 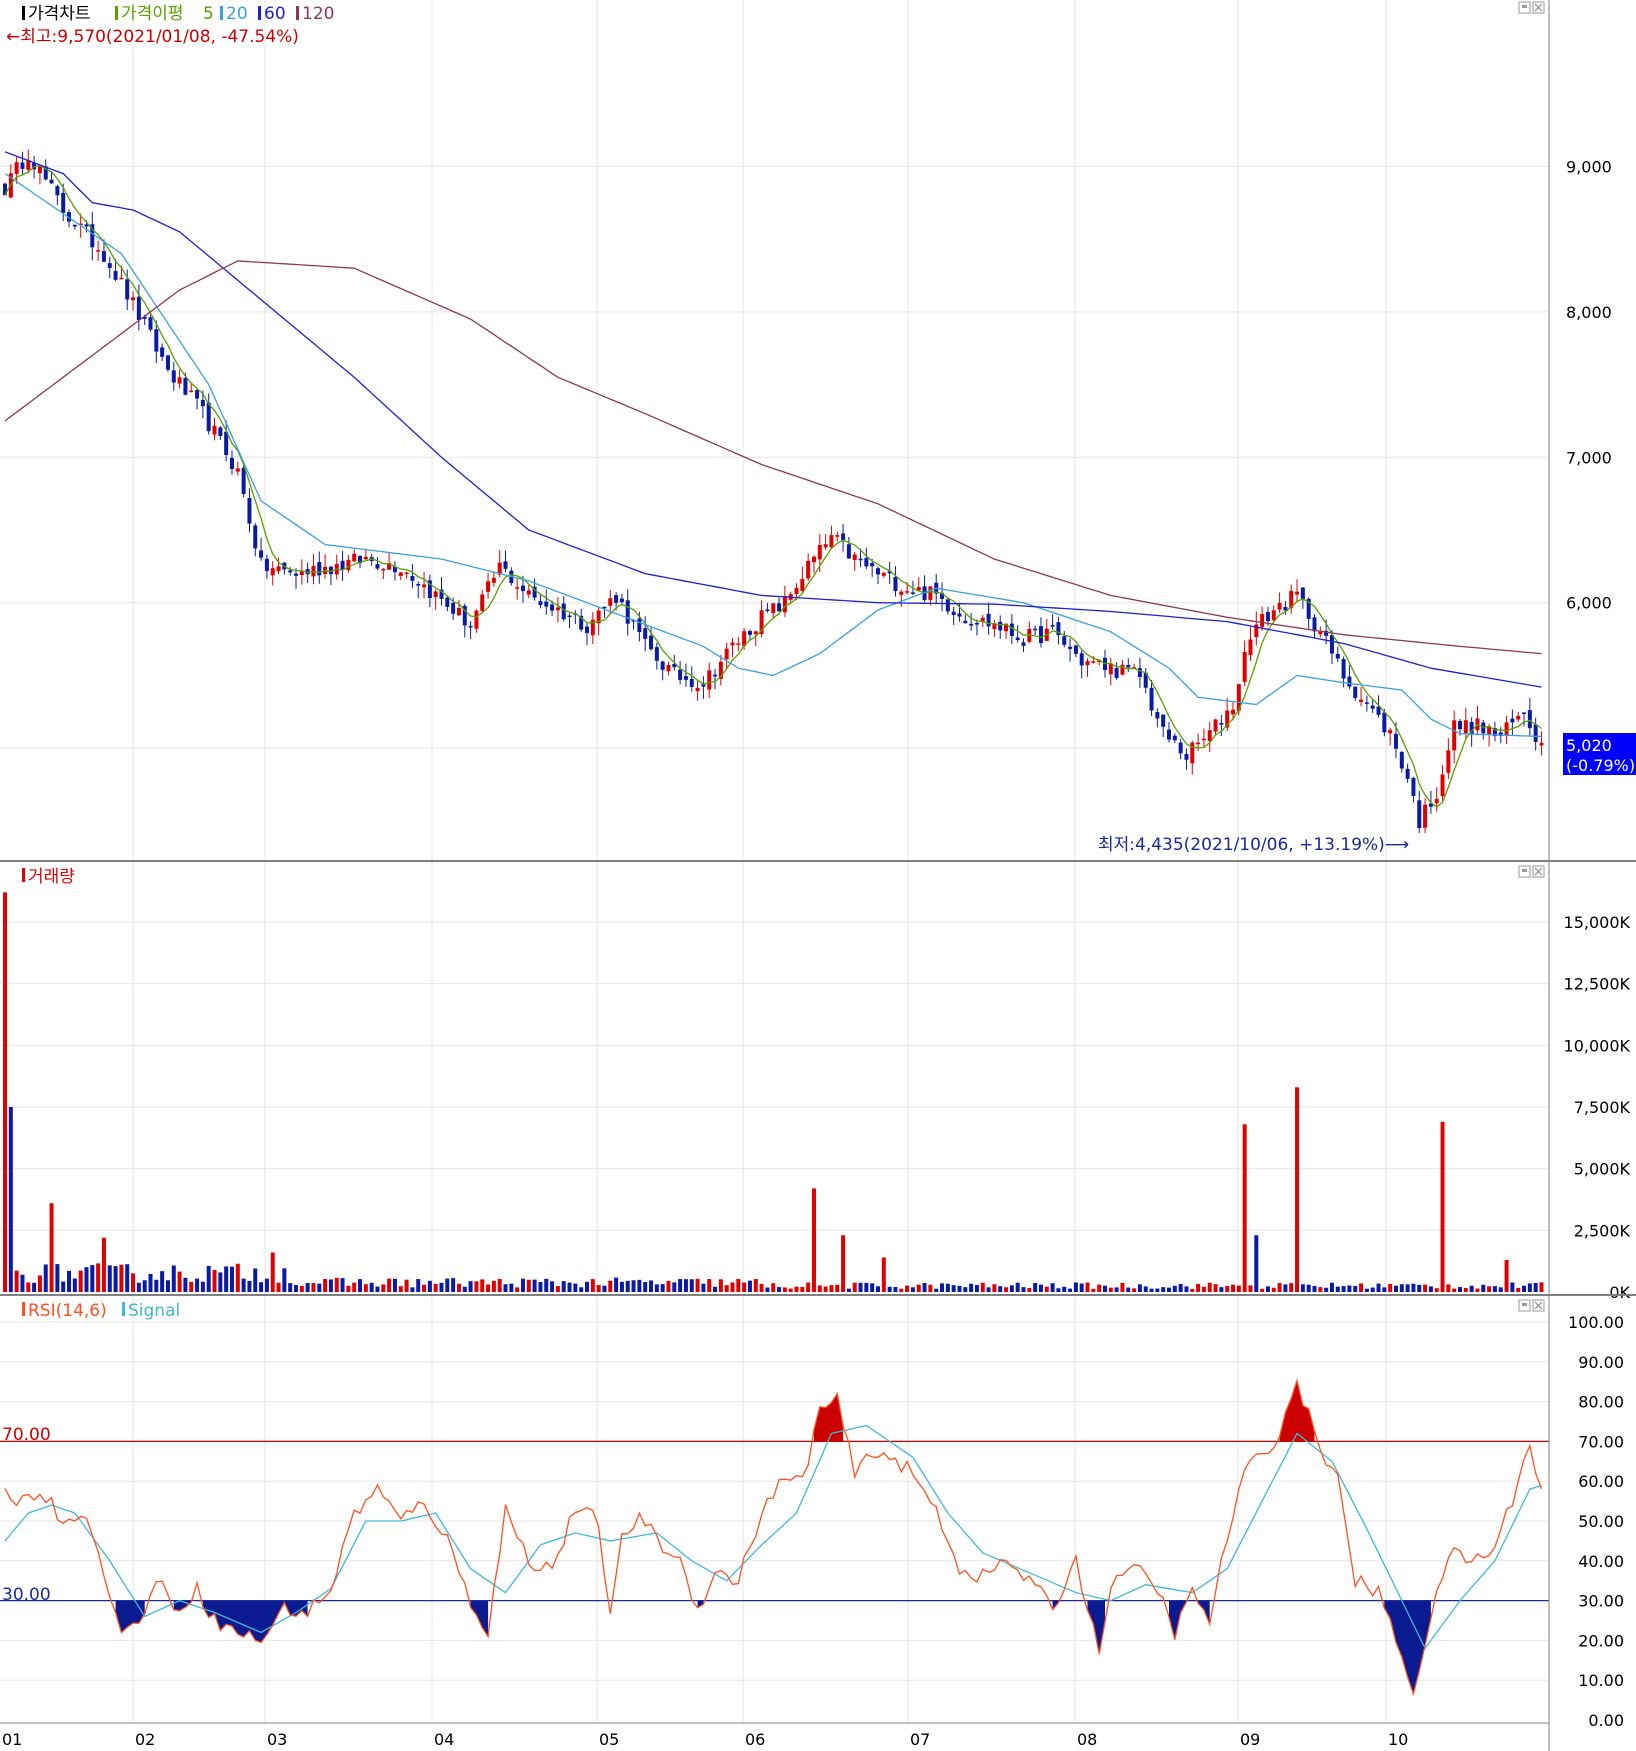 What do you see at coordinates (920, 1739) in the screenshot?
I see `x-tick-label: 07` at bounding box center [920, 1739].